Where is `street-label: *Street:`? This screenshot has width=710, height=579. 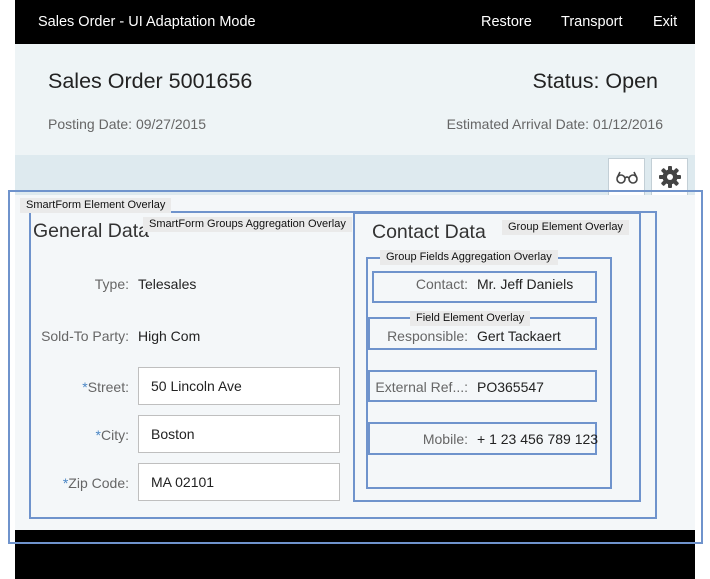
street-label: *Street: is located at coordinates (105, 387).